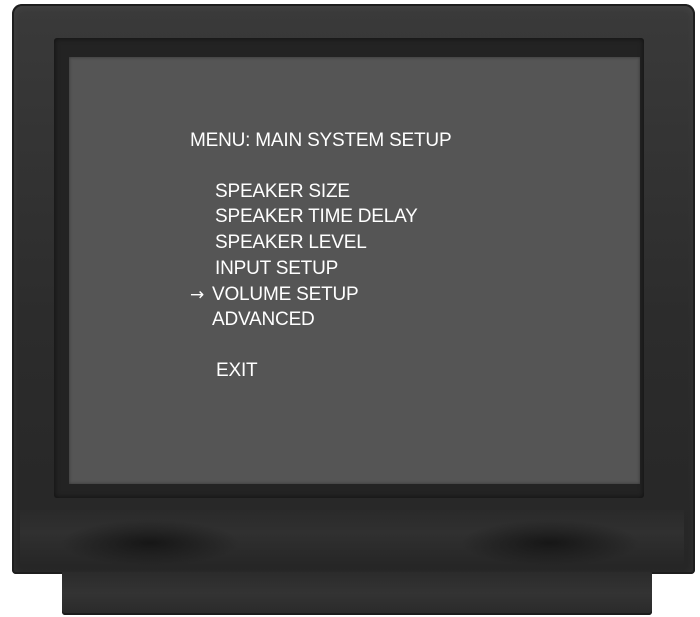 This screenshot has width=700, height=617. Describe the element at coordinates (291, 243) in the screenshot. I see `menu-item-speaker-level: SPEAKER LEVEL` at that location.